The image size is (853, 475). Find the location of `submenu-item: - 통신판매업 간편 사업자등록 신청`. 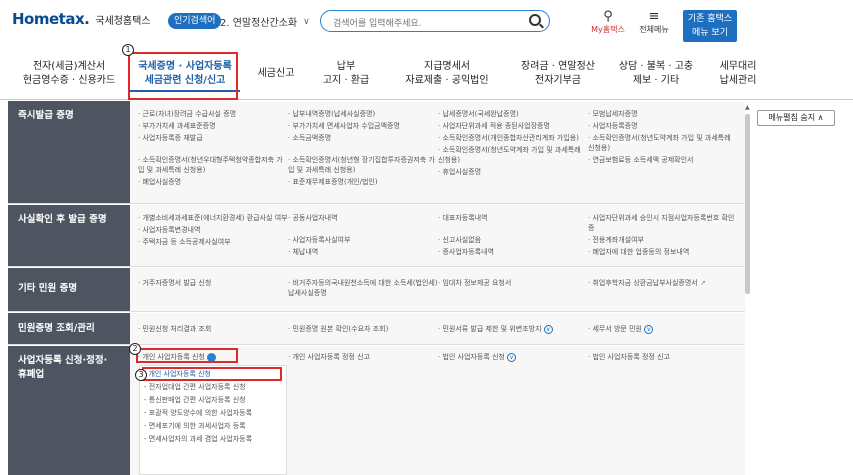

submenu-item: - 통신판매업 간편 사업자등록 신청 is located at coordinates (215, 400).